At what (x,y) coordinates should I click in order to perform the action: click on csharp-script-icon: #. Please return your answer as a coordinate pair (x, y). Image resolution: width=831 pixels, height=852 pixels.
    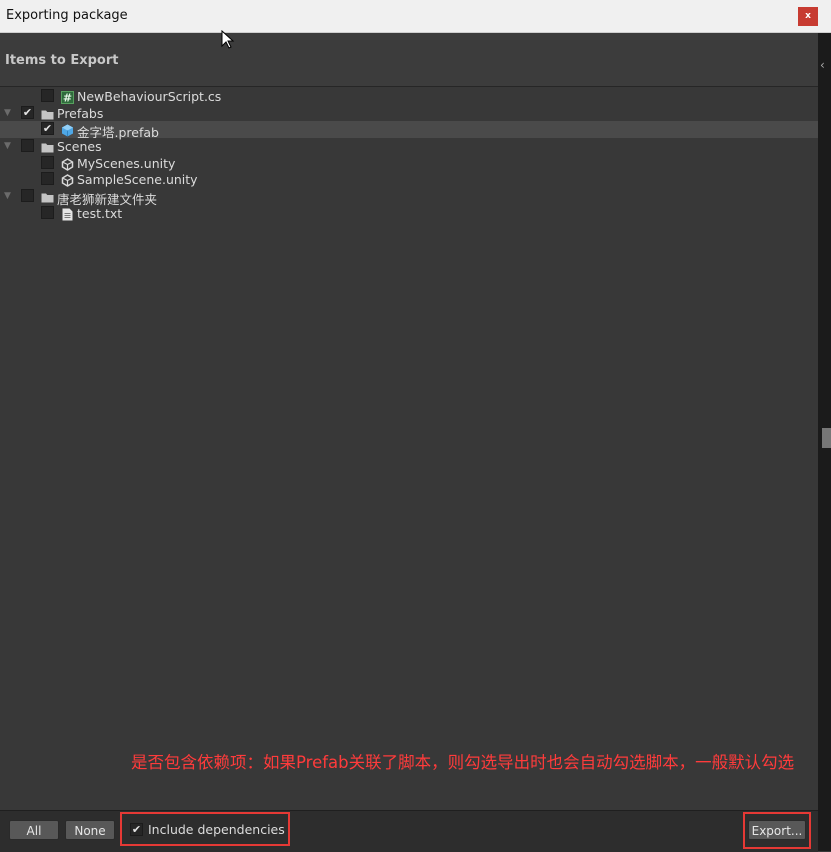
    Looking at the image, I should click on (67, 97).